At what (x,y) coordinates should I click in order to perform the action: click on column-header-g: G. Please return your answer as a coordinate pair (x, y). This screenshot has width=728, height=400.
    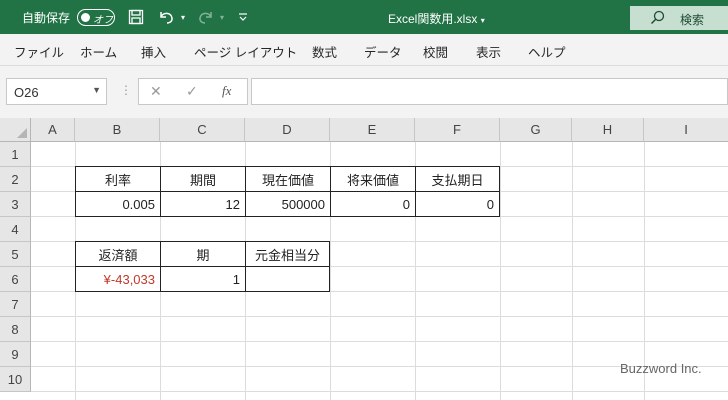
    Looking at the image, I should click on (536, 130).